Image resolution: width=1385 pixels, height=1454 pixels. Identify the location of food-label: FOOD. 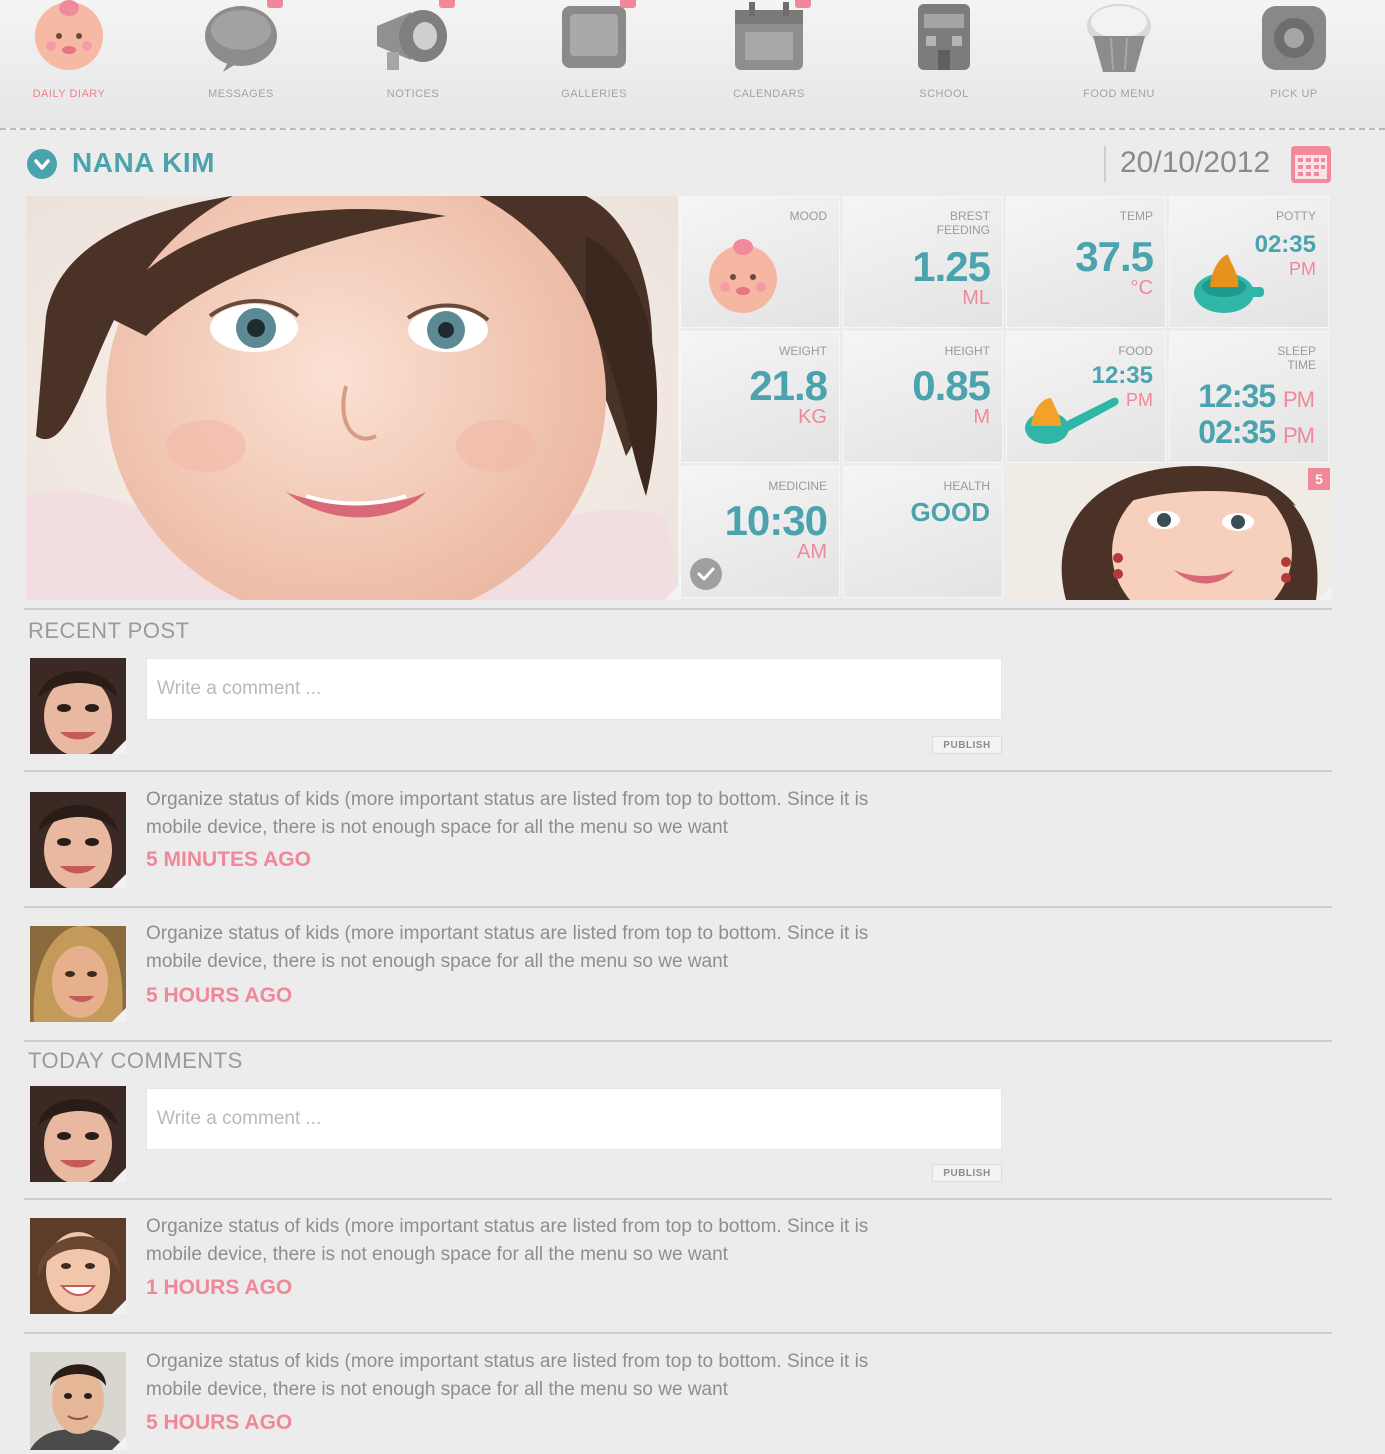
(1135, 351).